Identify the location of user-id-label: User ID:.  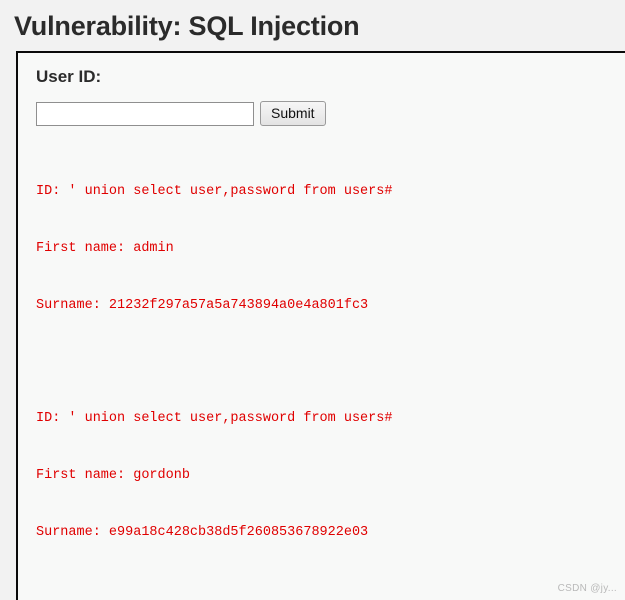
(69, 76).